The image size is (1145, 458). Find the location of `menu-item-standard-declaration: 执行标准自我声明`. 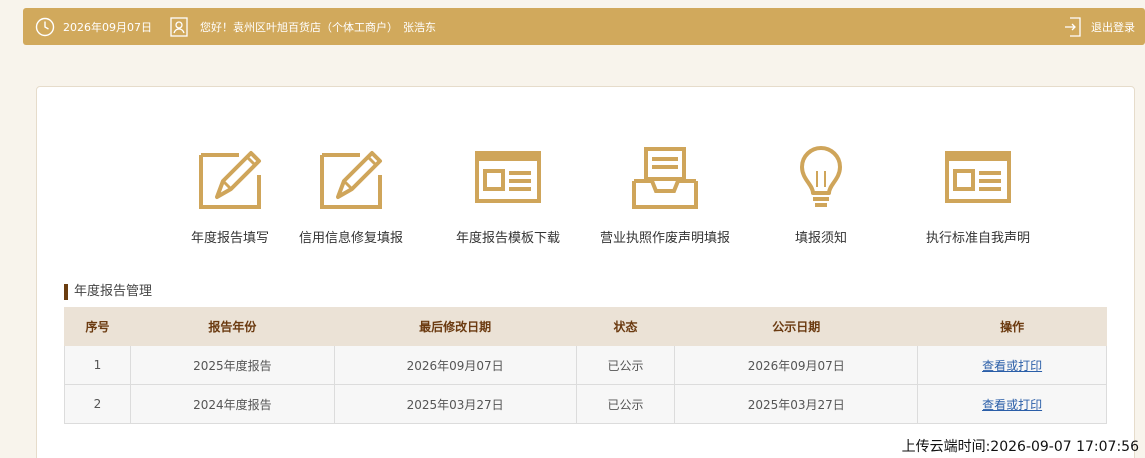

menu-item-standard-declaration: 执行标准自我声明 is located at coordinates (978, 195).